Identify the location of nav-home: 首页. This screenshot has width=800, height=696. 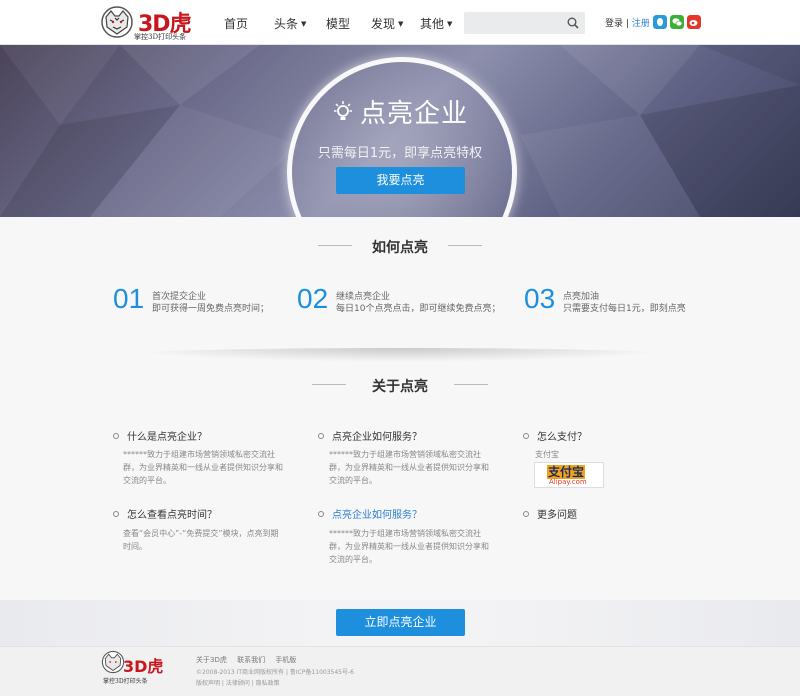
(236, 23).